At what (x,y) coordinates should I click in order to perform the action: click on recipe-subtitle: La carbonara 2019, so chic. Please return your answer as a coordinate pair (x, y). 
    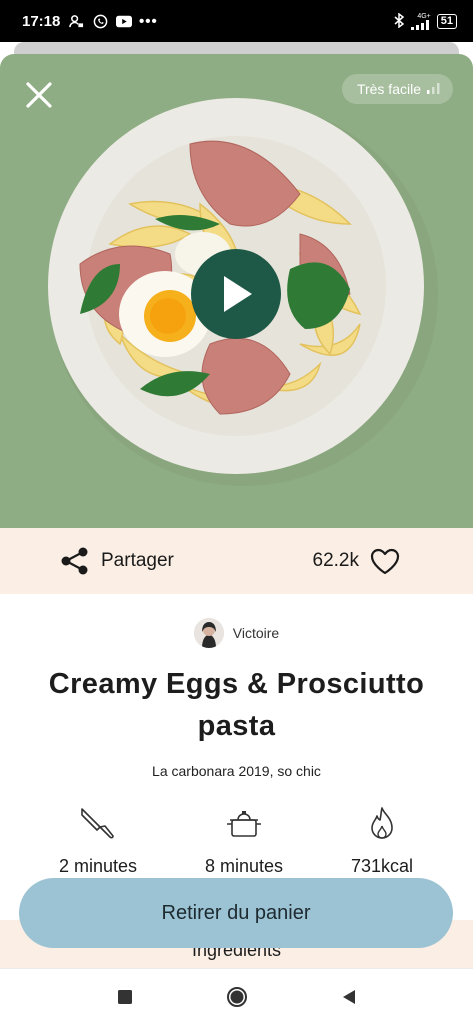
    Looking at the image, I should click on (236, 771).